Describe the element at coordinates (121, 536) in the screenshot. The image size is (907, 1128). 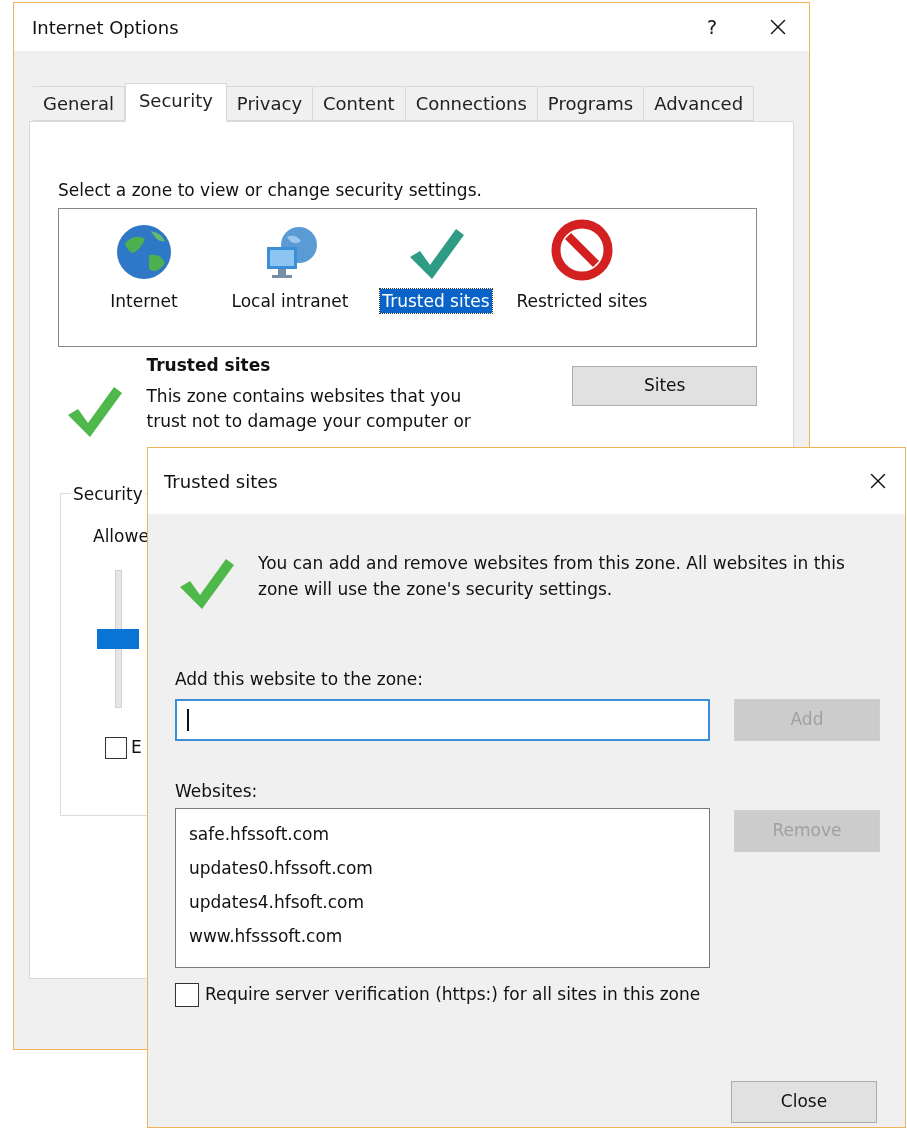
I see `allowed-levels-label: Allowe` at that location.